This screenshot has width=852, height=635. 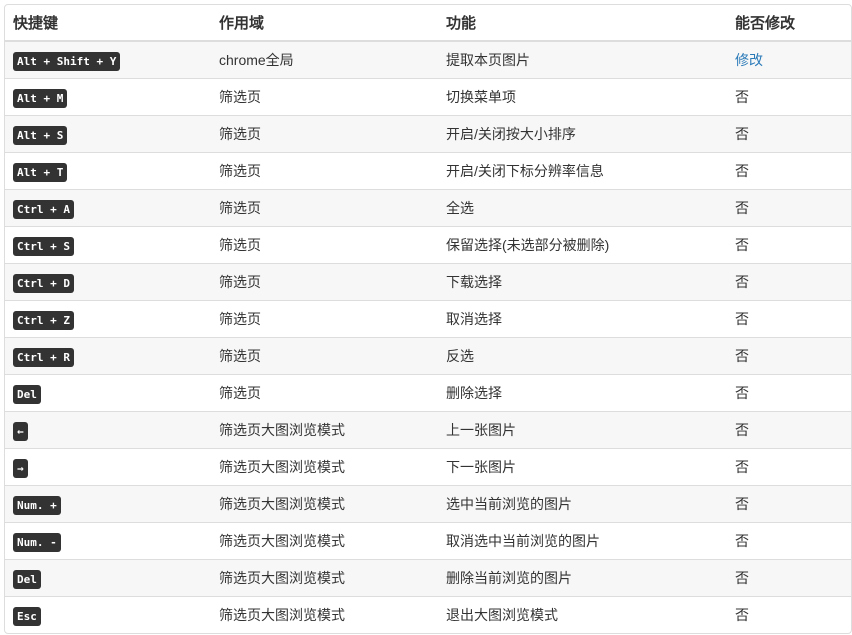 What do you see at coordinates (582, 282) in the screenshot?
I see `function-cell: 下载选择` at bounding box center [582, 282].